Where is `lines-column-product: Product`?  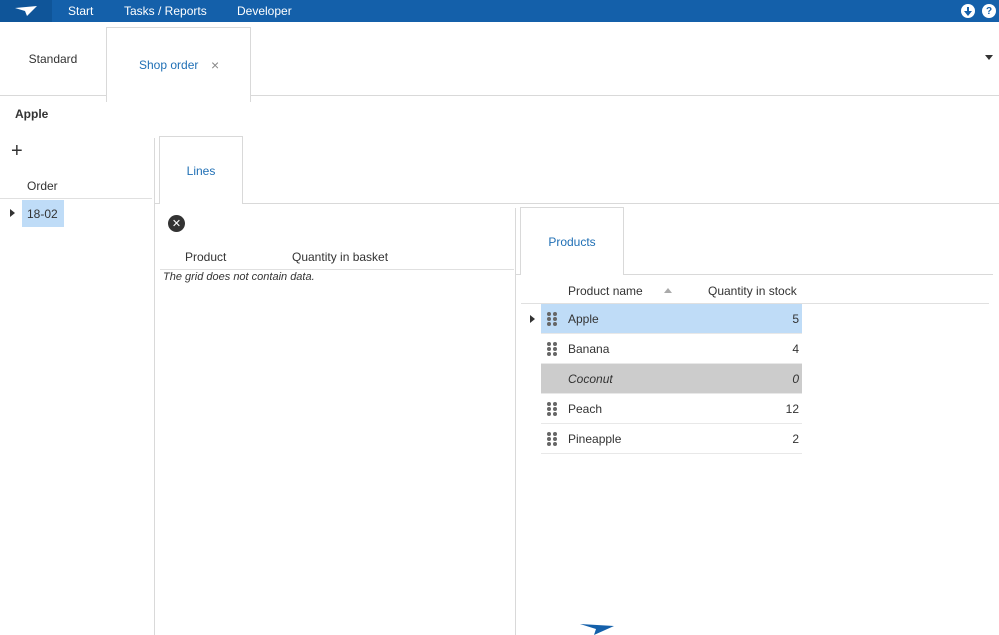
lines-column-product: Product is located at coordinates (205, 257).